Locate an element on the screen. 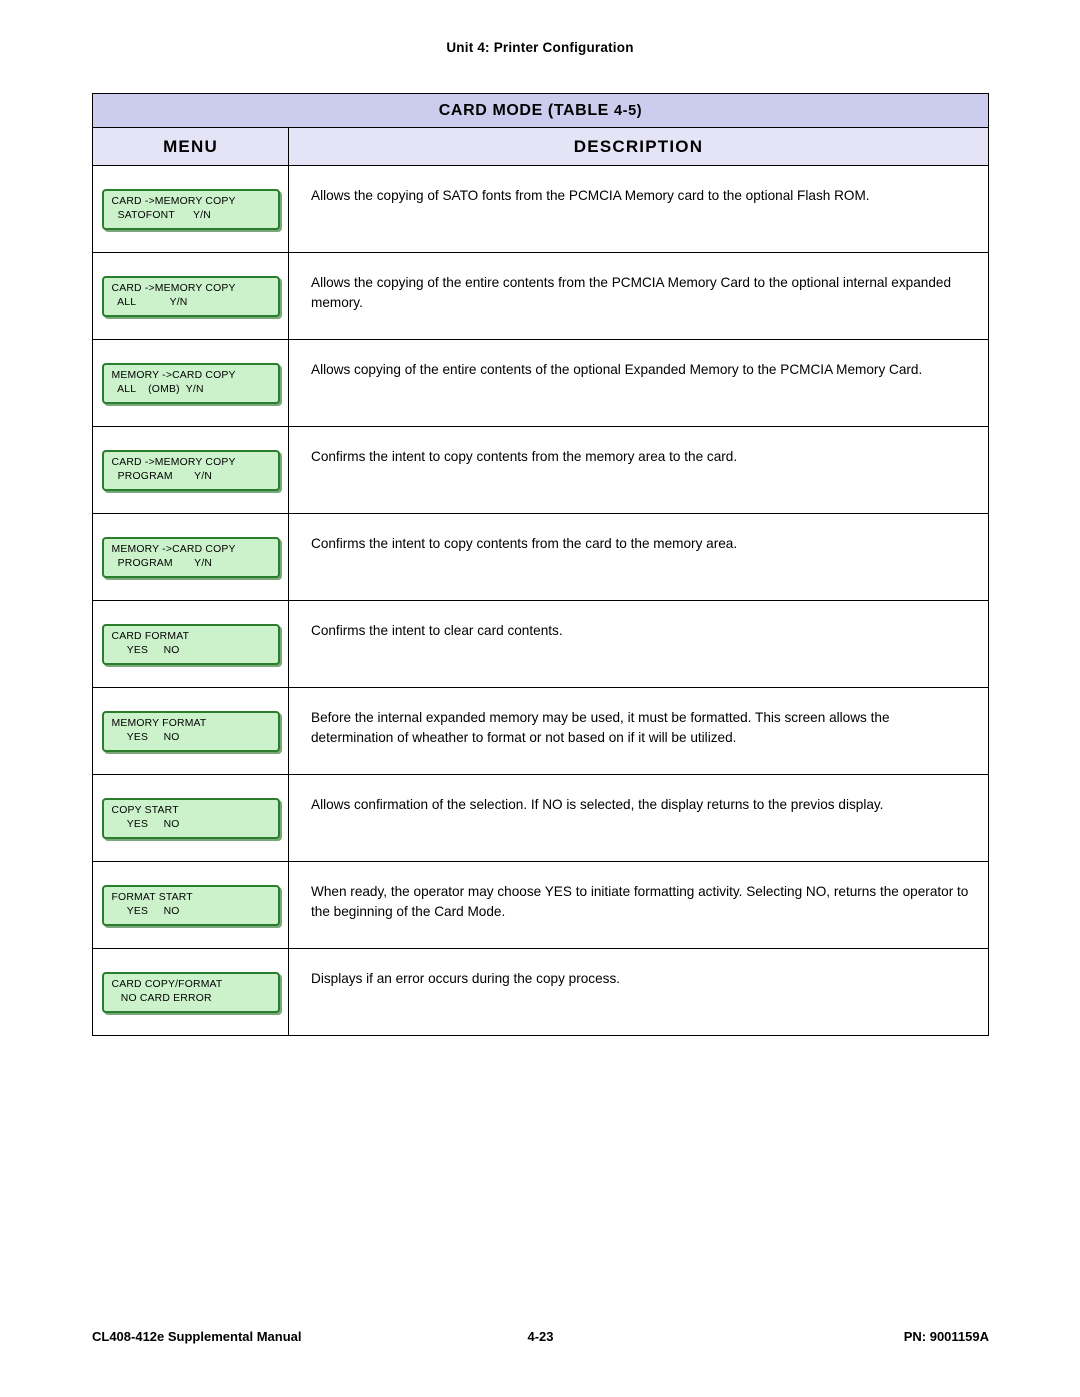 The height and width of the screenshot is (1397, 1080). menu-cell: MEMORY ->CARD COPY ALL (OMB) Y/N is located at coordinates (191, 383).